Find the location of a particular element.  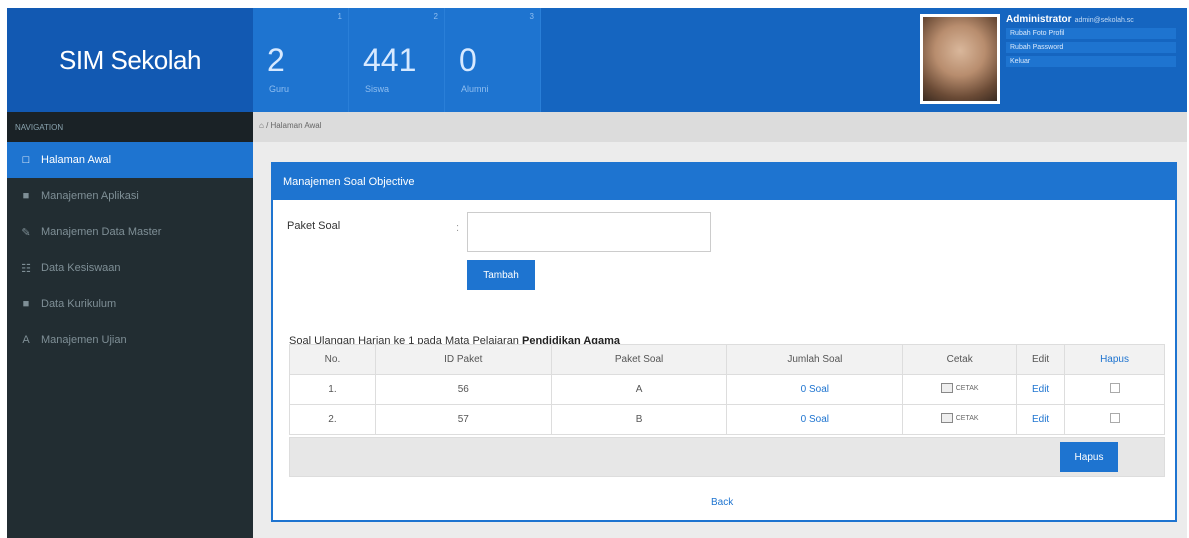

brand-logo: SIM Sekolah is located at coordinates (130, 60).